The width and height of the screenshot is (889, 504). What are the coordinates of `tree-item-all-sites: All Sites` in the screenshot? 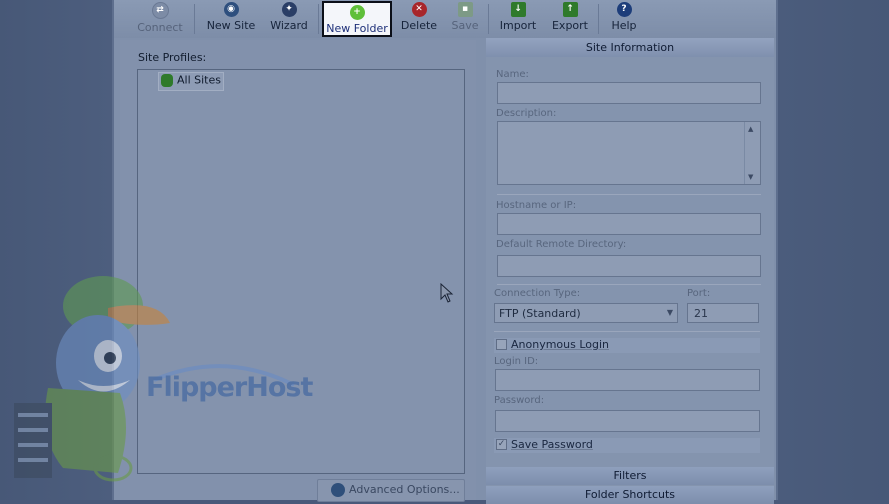 It's located at (191, 81).